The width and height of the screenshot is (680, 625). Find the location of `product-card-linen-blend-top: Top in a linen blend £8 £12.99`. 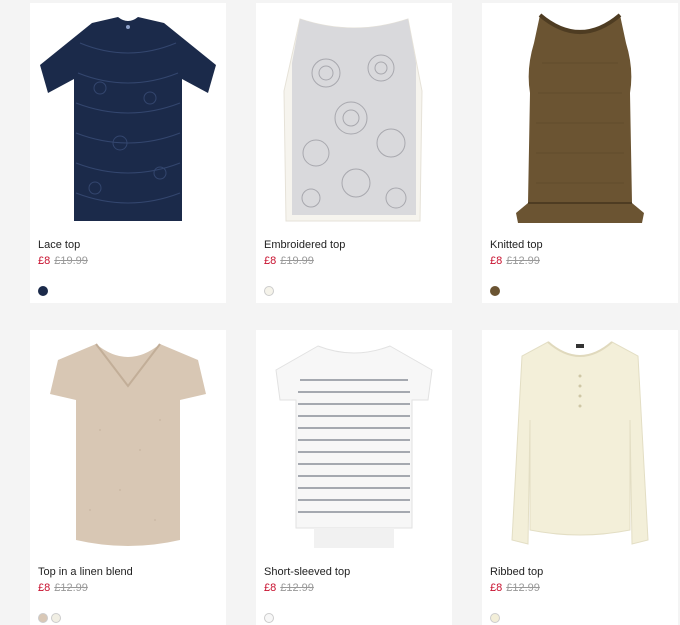

product-card-linen-blend-top: Top in a linen blend £8 £12.99 is located at coordinates (128, 477).